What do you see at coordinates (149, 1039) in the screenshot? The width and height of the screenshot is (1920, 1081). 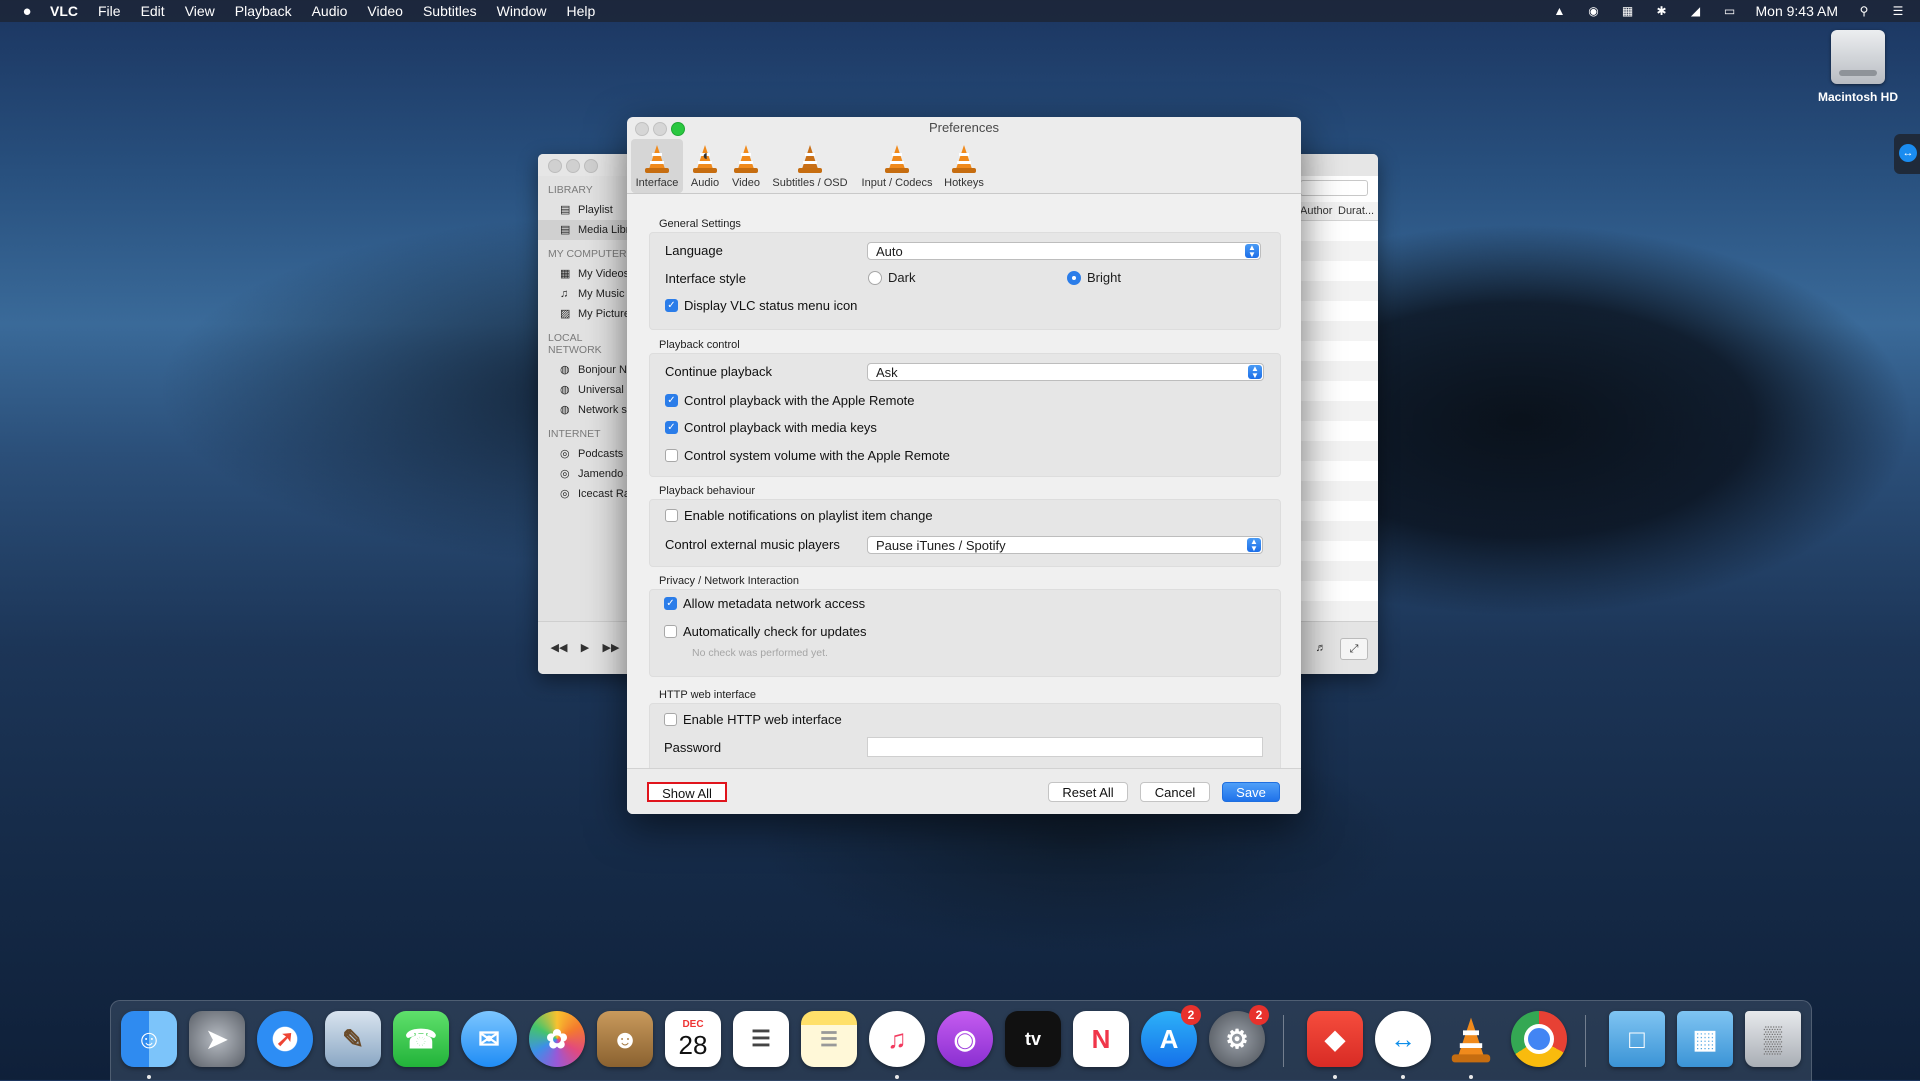 I see `finder-icon: ☺` at bounding box center [149, 1039].